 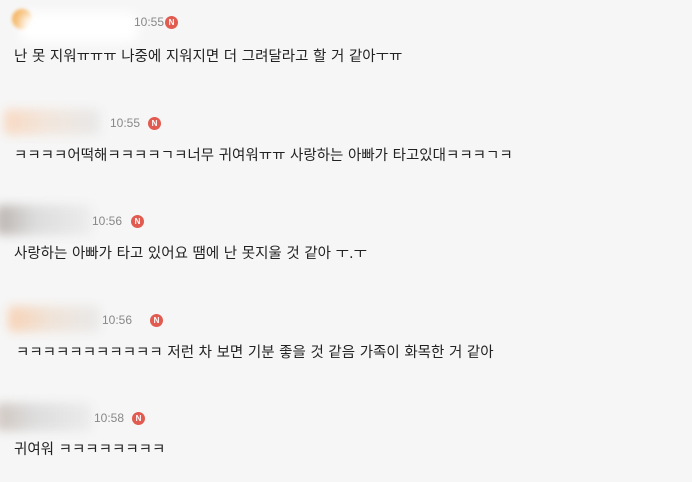 I want to click on comment-time: 10:58, so click(x=109, y=418).